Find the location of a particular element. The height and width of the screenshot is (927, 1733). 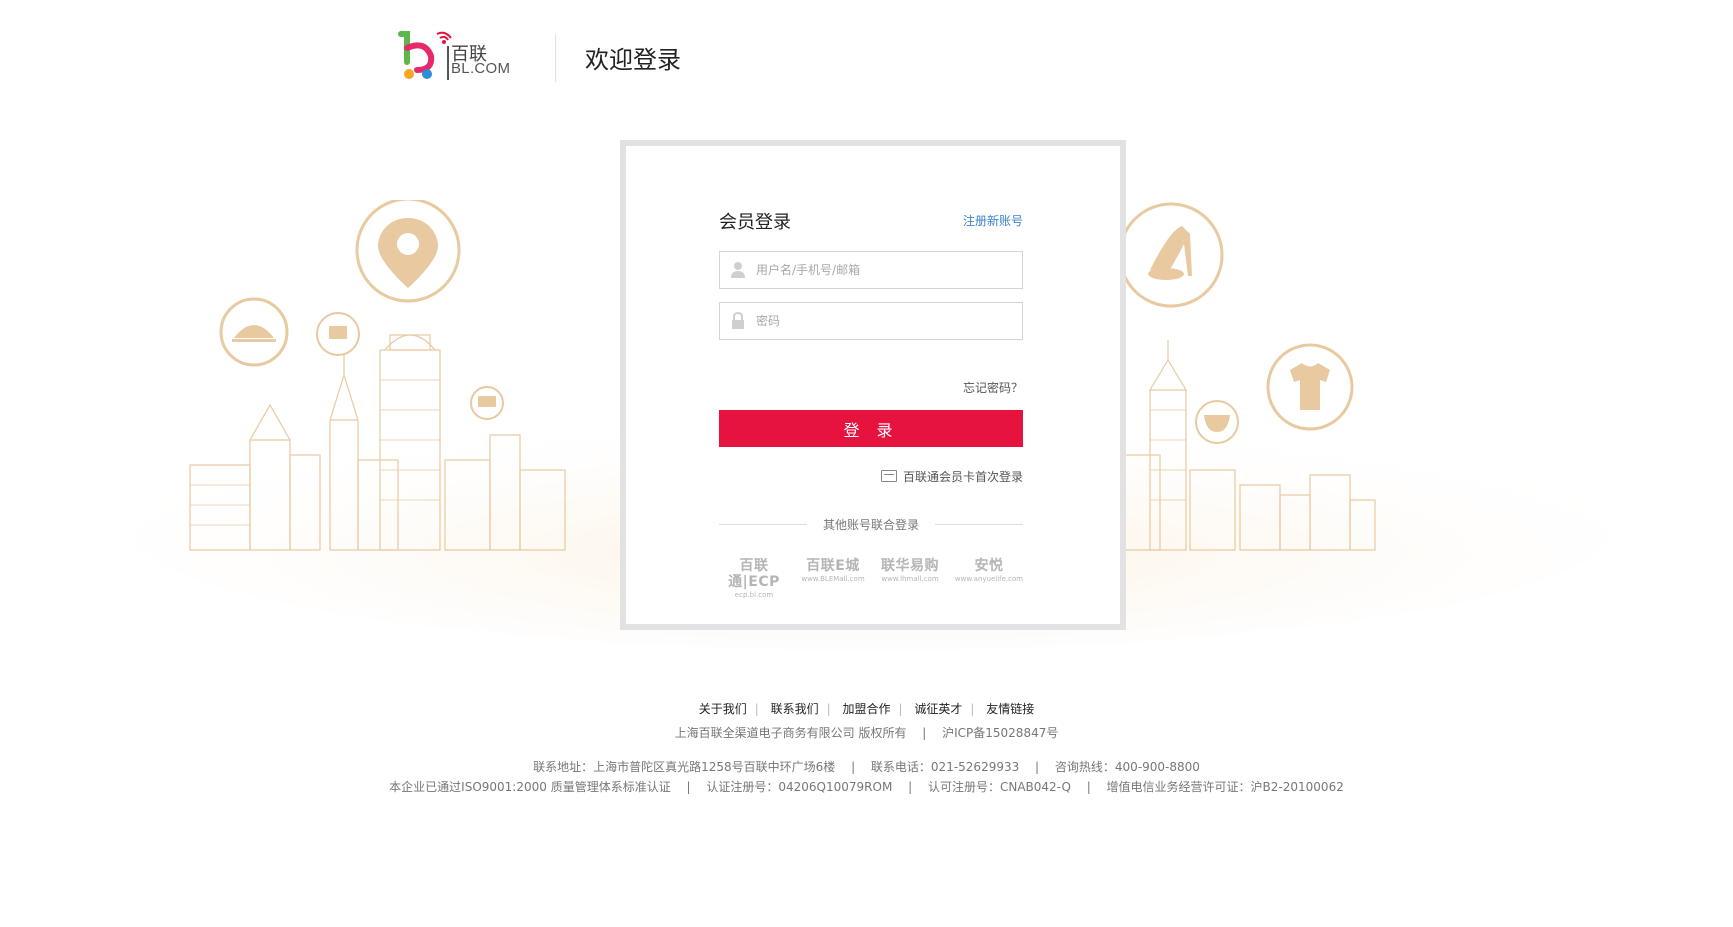

footer-link-careers: 诚征英才 is located at coordinates (938, 709).